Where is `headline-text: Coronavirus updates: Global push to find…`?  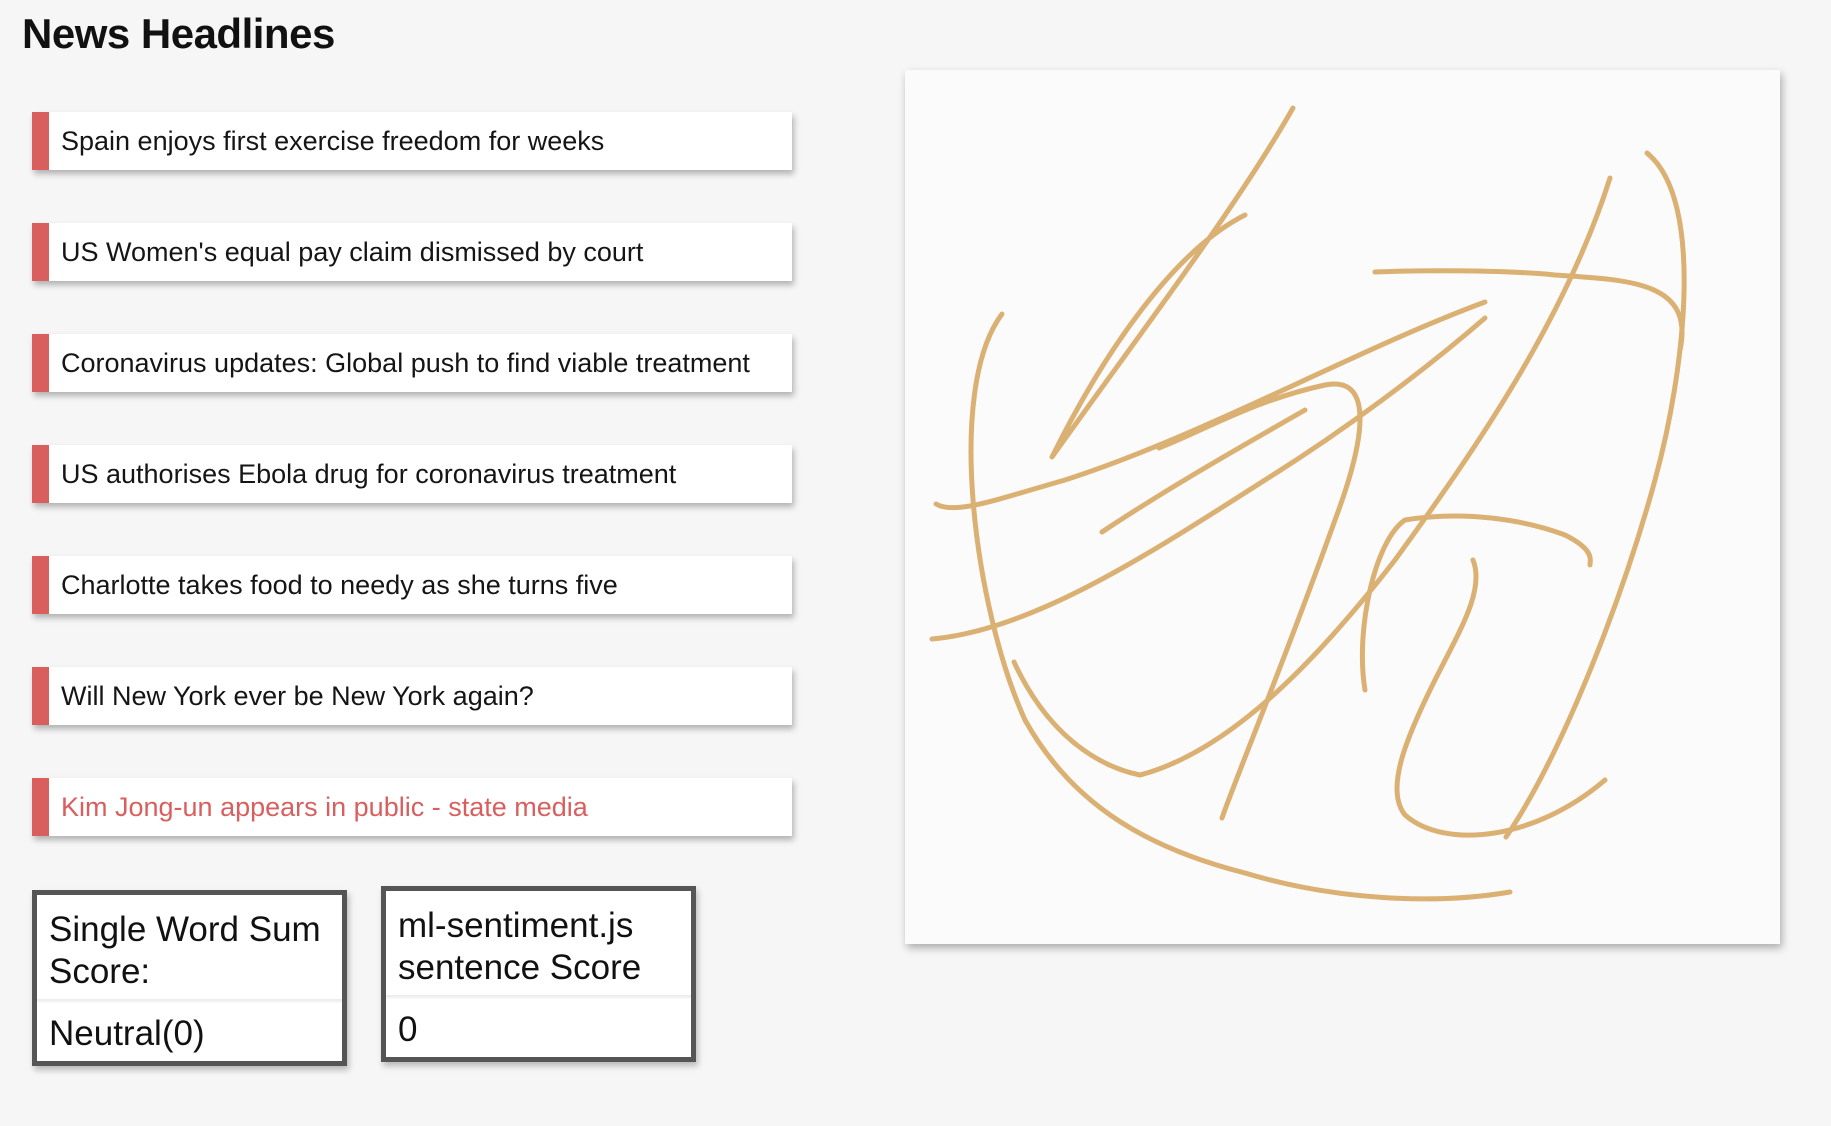 headline-text: Coronavirus updates: Global push to find… is located at coordinates (405, 362).